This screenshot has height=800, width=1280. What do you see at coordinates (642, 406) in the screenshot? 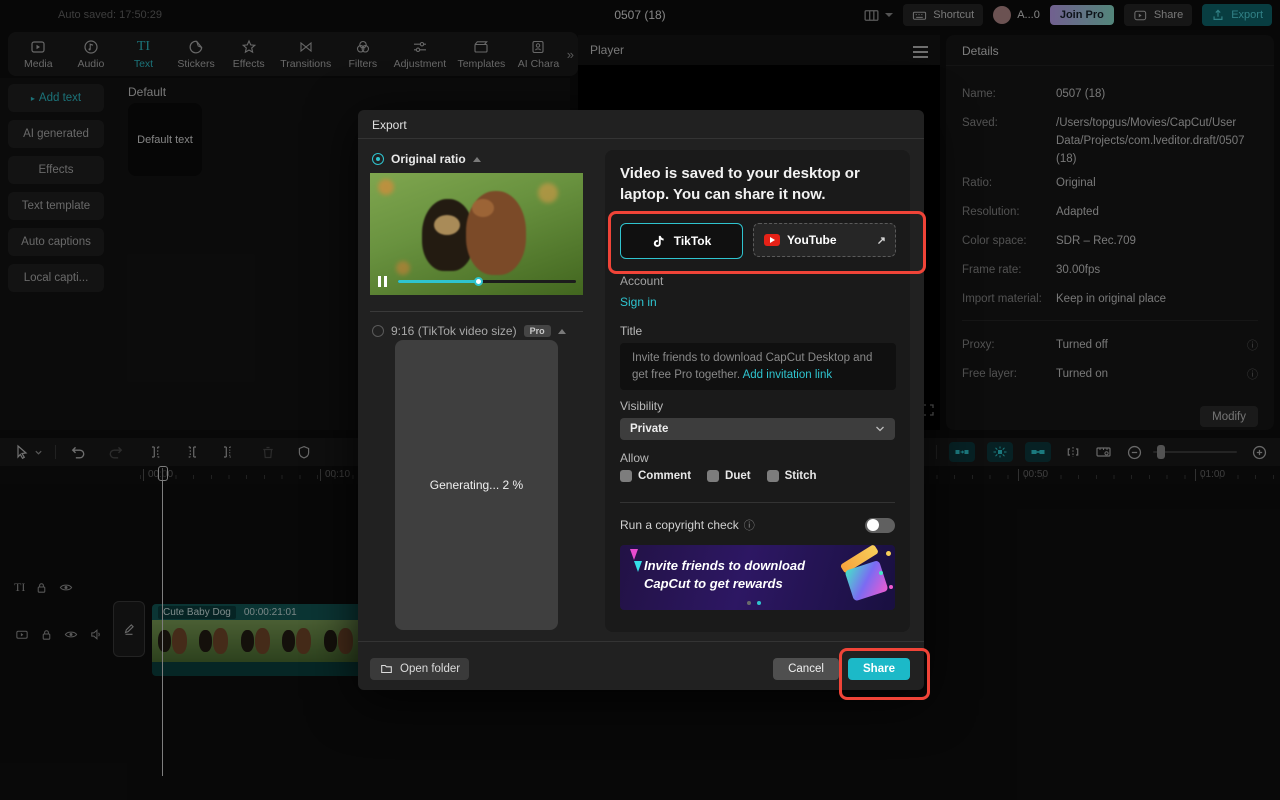
I see `visibility-label: Visibility` at bounding box center [642, 406].